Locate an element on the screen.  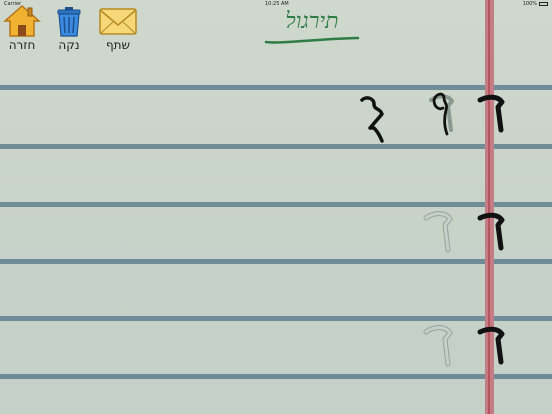
page-title: תירגול is located at coordinates (312, 26).